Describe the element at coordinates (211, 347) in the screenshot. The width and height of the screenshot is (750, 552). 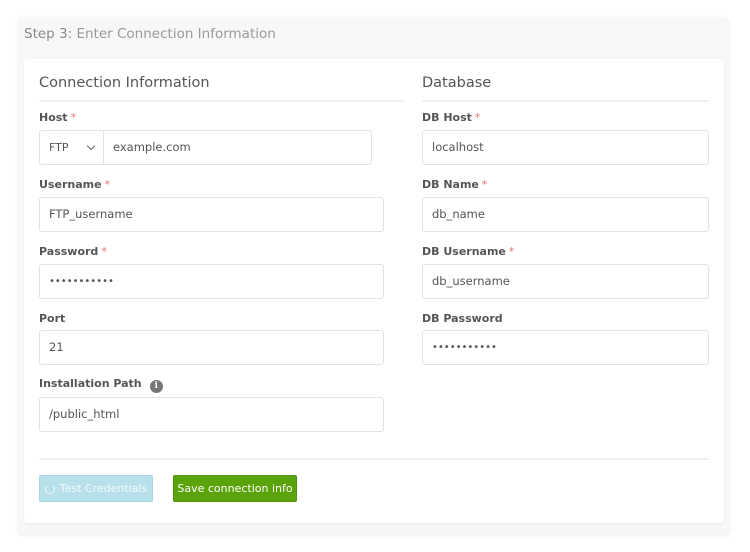
I see `port-input: 21` at that location.